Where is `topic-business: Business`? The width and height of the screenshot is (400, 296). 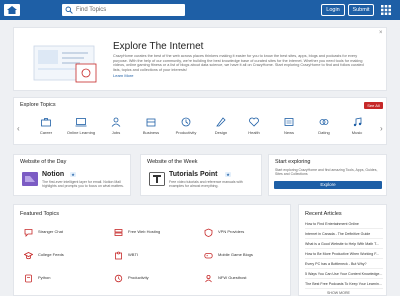 topic-business: Business is located at coordinates (151, 125).